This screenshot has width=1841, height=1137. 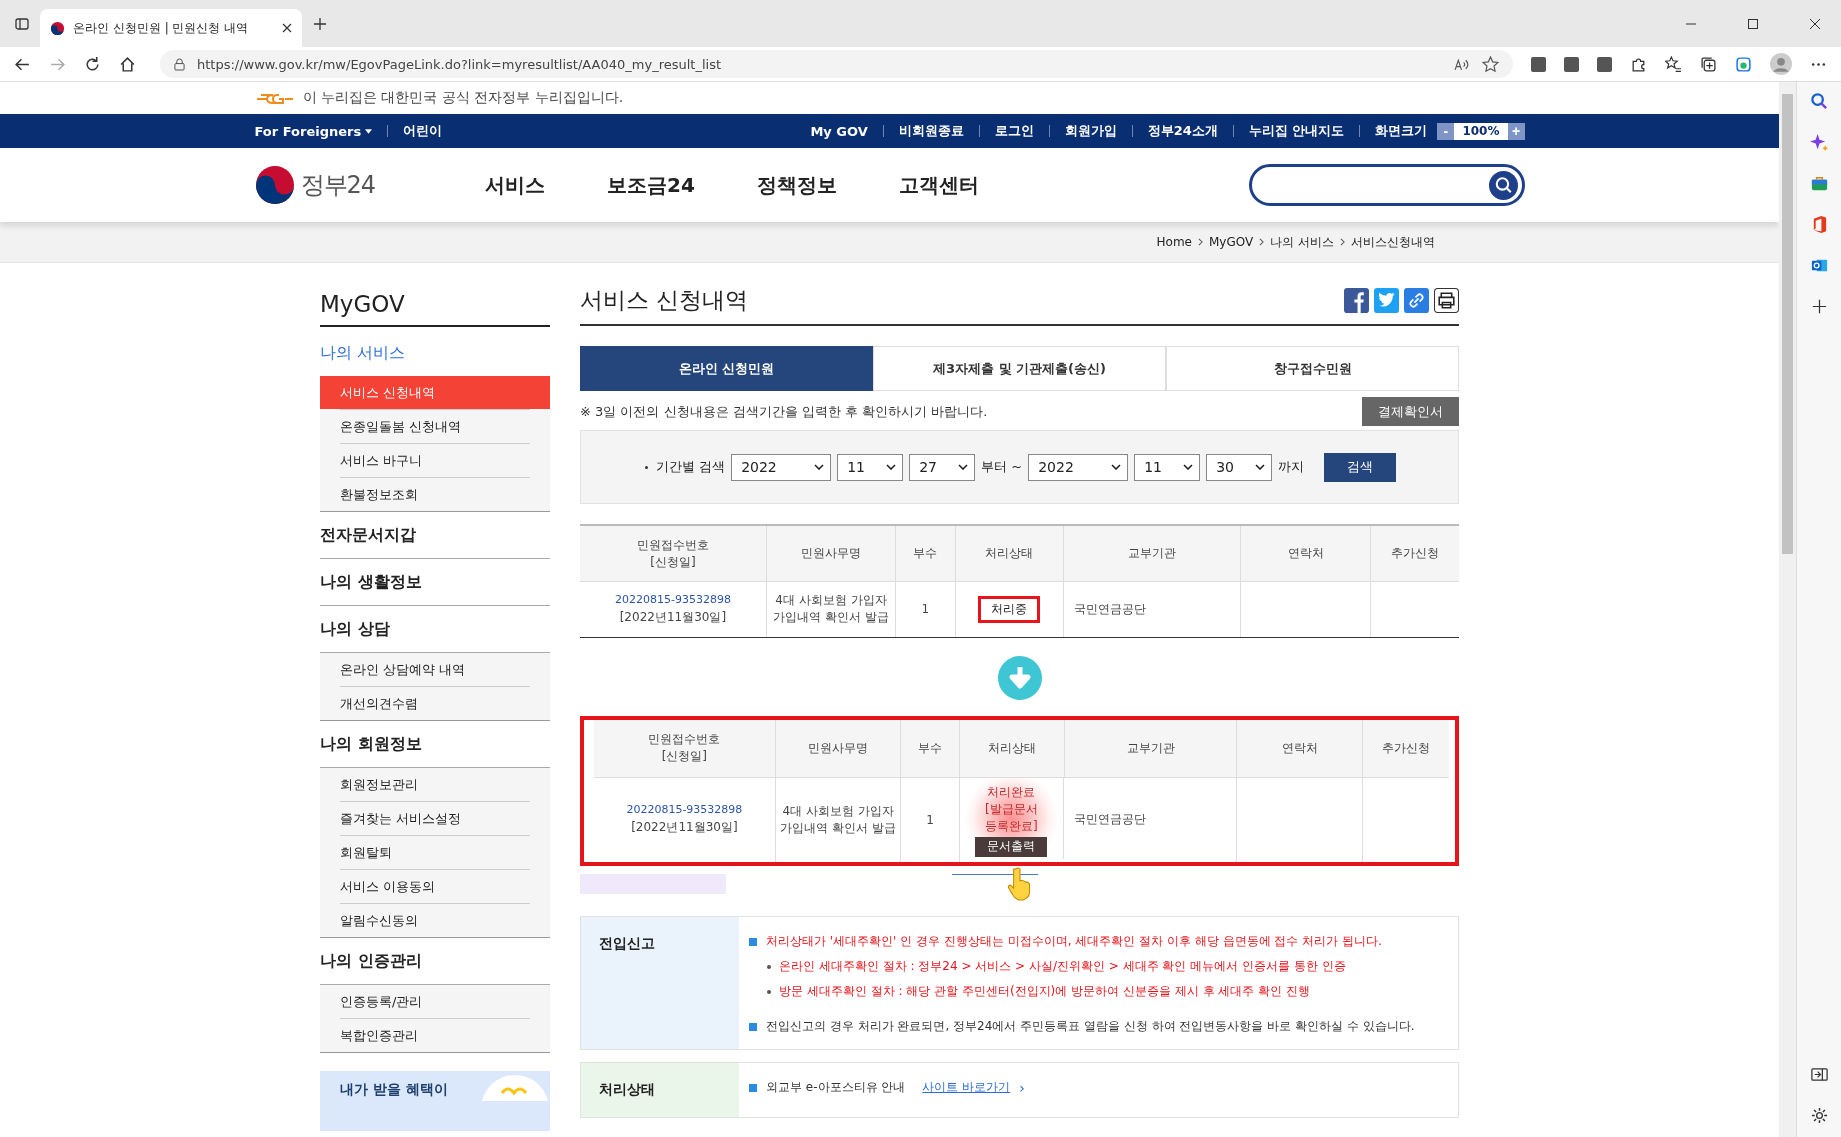 What do you see at coordinates (651, 185) in the screenshot?
I see `main-menu-item: 보조금24` at bounding box center [651, 185].